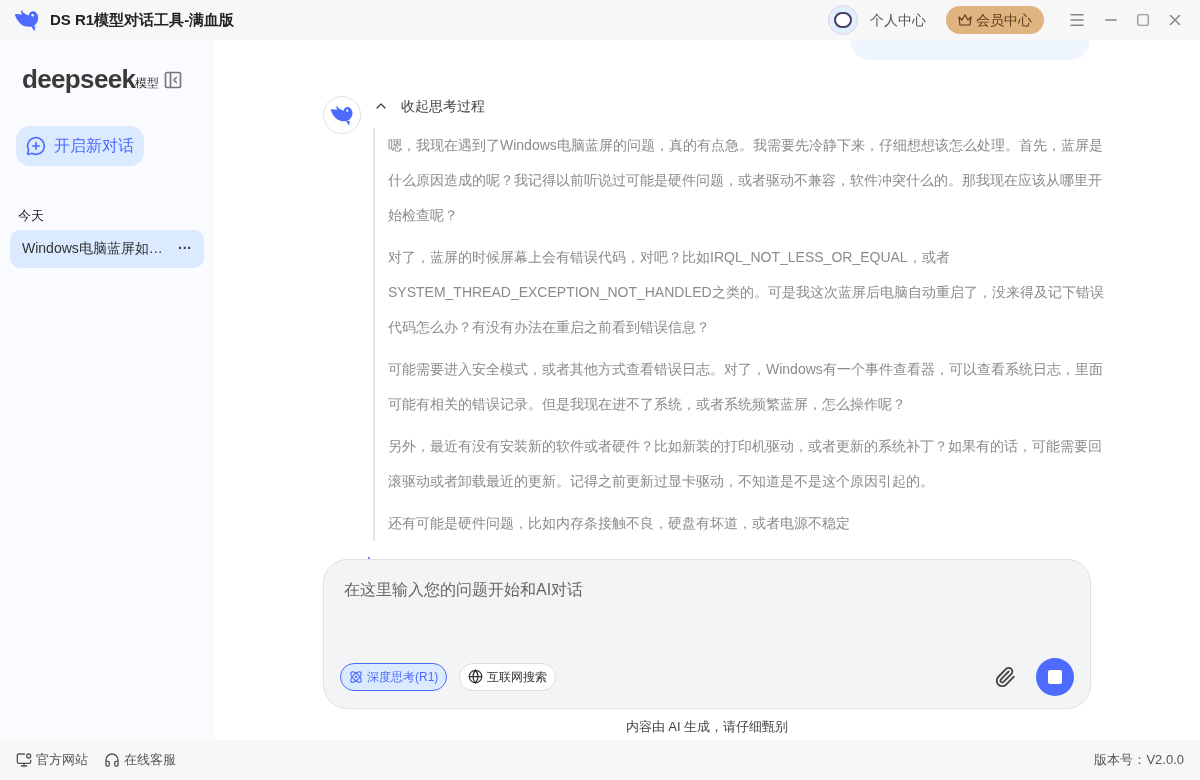  What do you see at coordinates (356, 676) in the screenshot?
I see `atom-icon` at bounding box center [356, 676].